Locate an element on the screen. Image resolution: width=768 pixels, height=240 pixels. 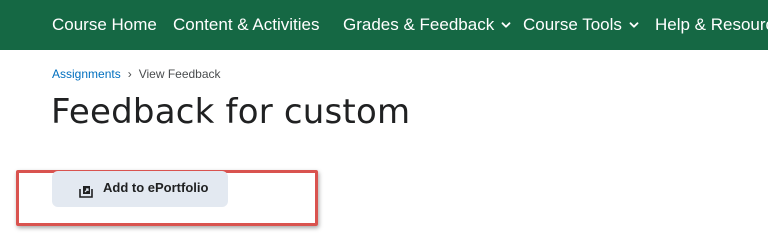
nav-item-content-activities: Content & Activities is located at coordinates (246, 25).